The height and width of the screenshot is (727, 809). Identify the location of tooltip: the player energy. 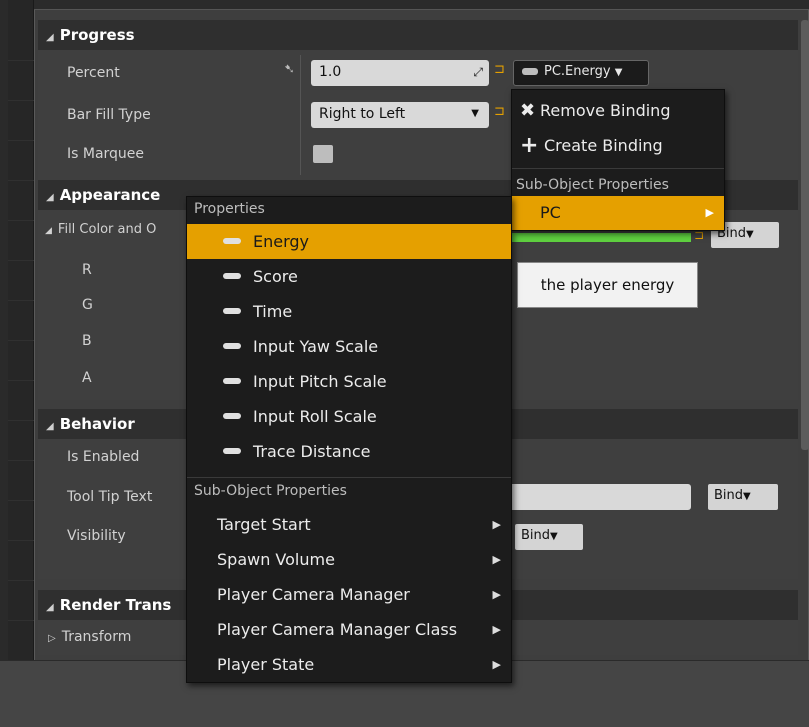
(607, 285).